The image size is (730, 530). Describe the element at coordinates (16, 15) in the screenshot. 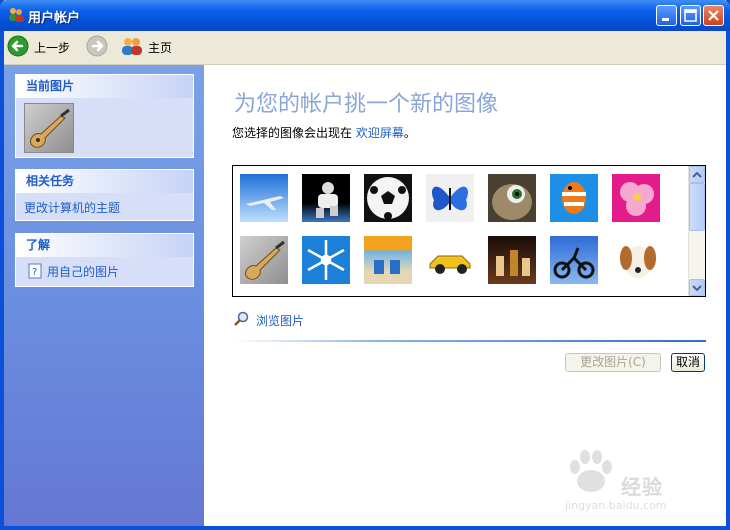

I see `users-icon` at that location.